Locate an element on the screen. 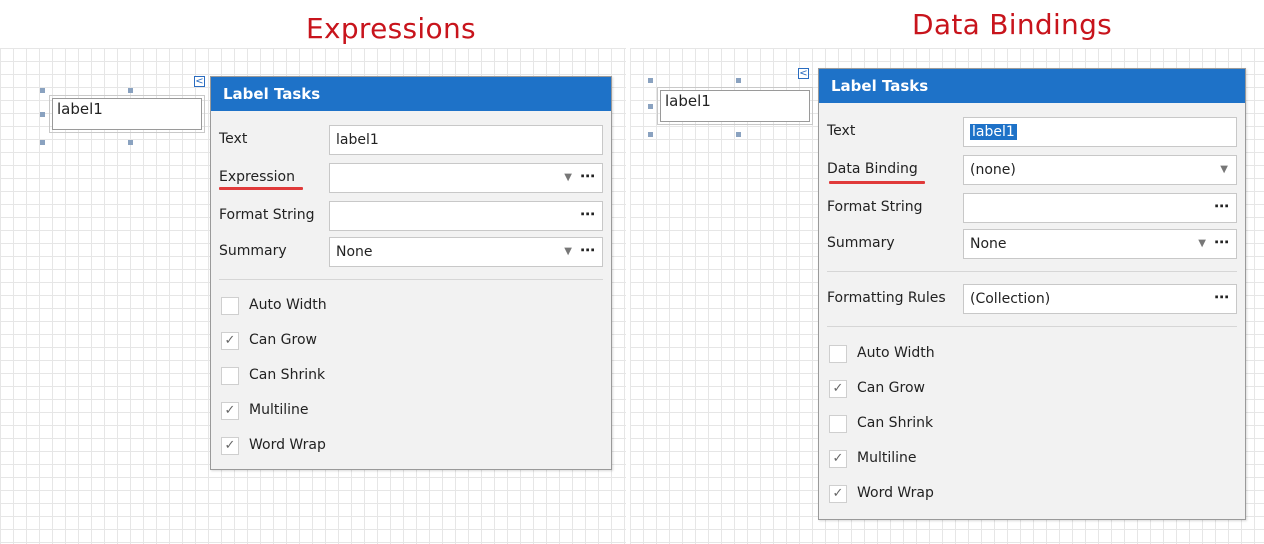 This screenshot has width=1264, height=544. formatting-rules-row: Formatting Rules (Collection) ⋯ is located at coordinates (1032, 299).